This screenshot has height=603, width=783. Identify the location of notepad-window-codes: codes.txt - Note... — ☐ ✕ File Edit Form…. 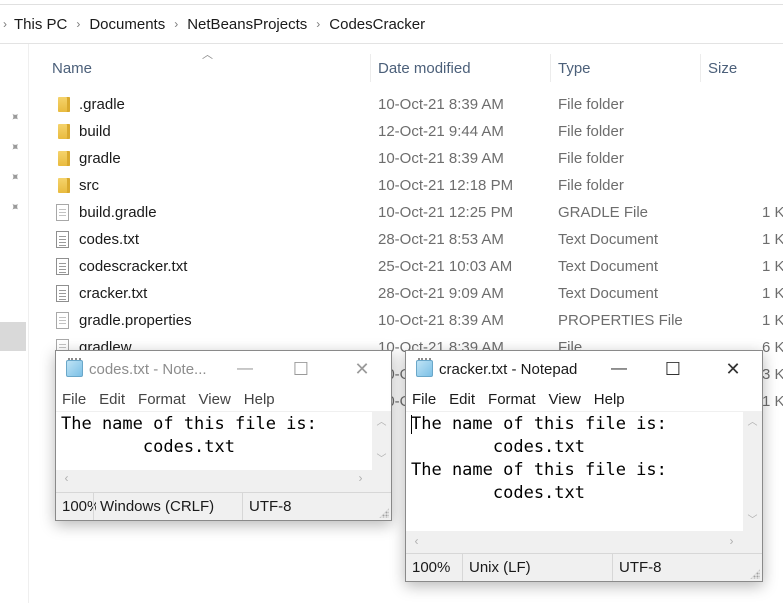
(223, 435).